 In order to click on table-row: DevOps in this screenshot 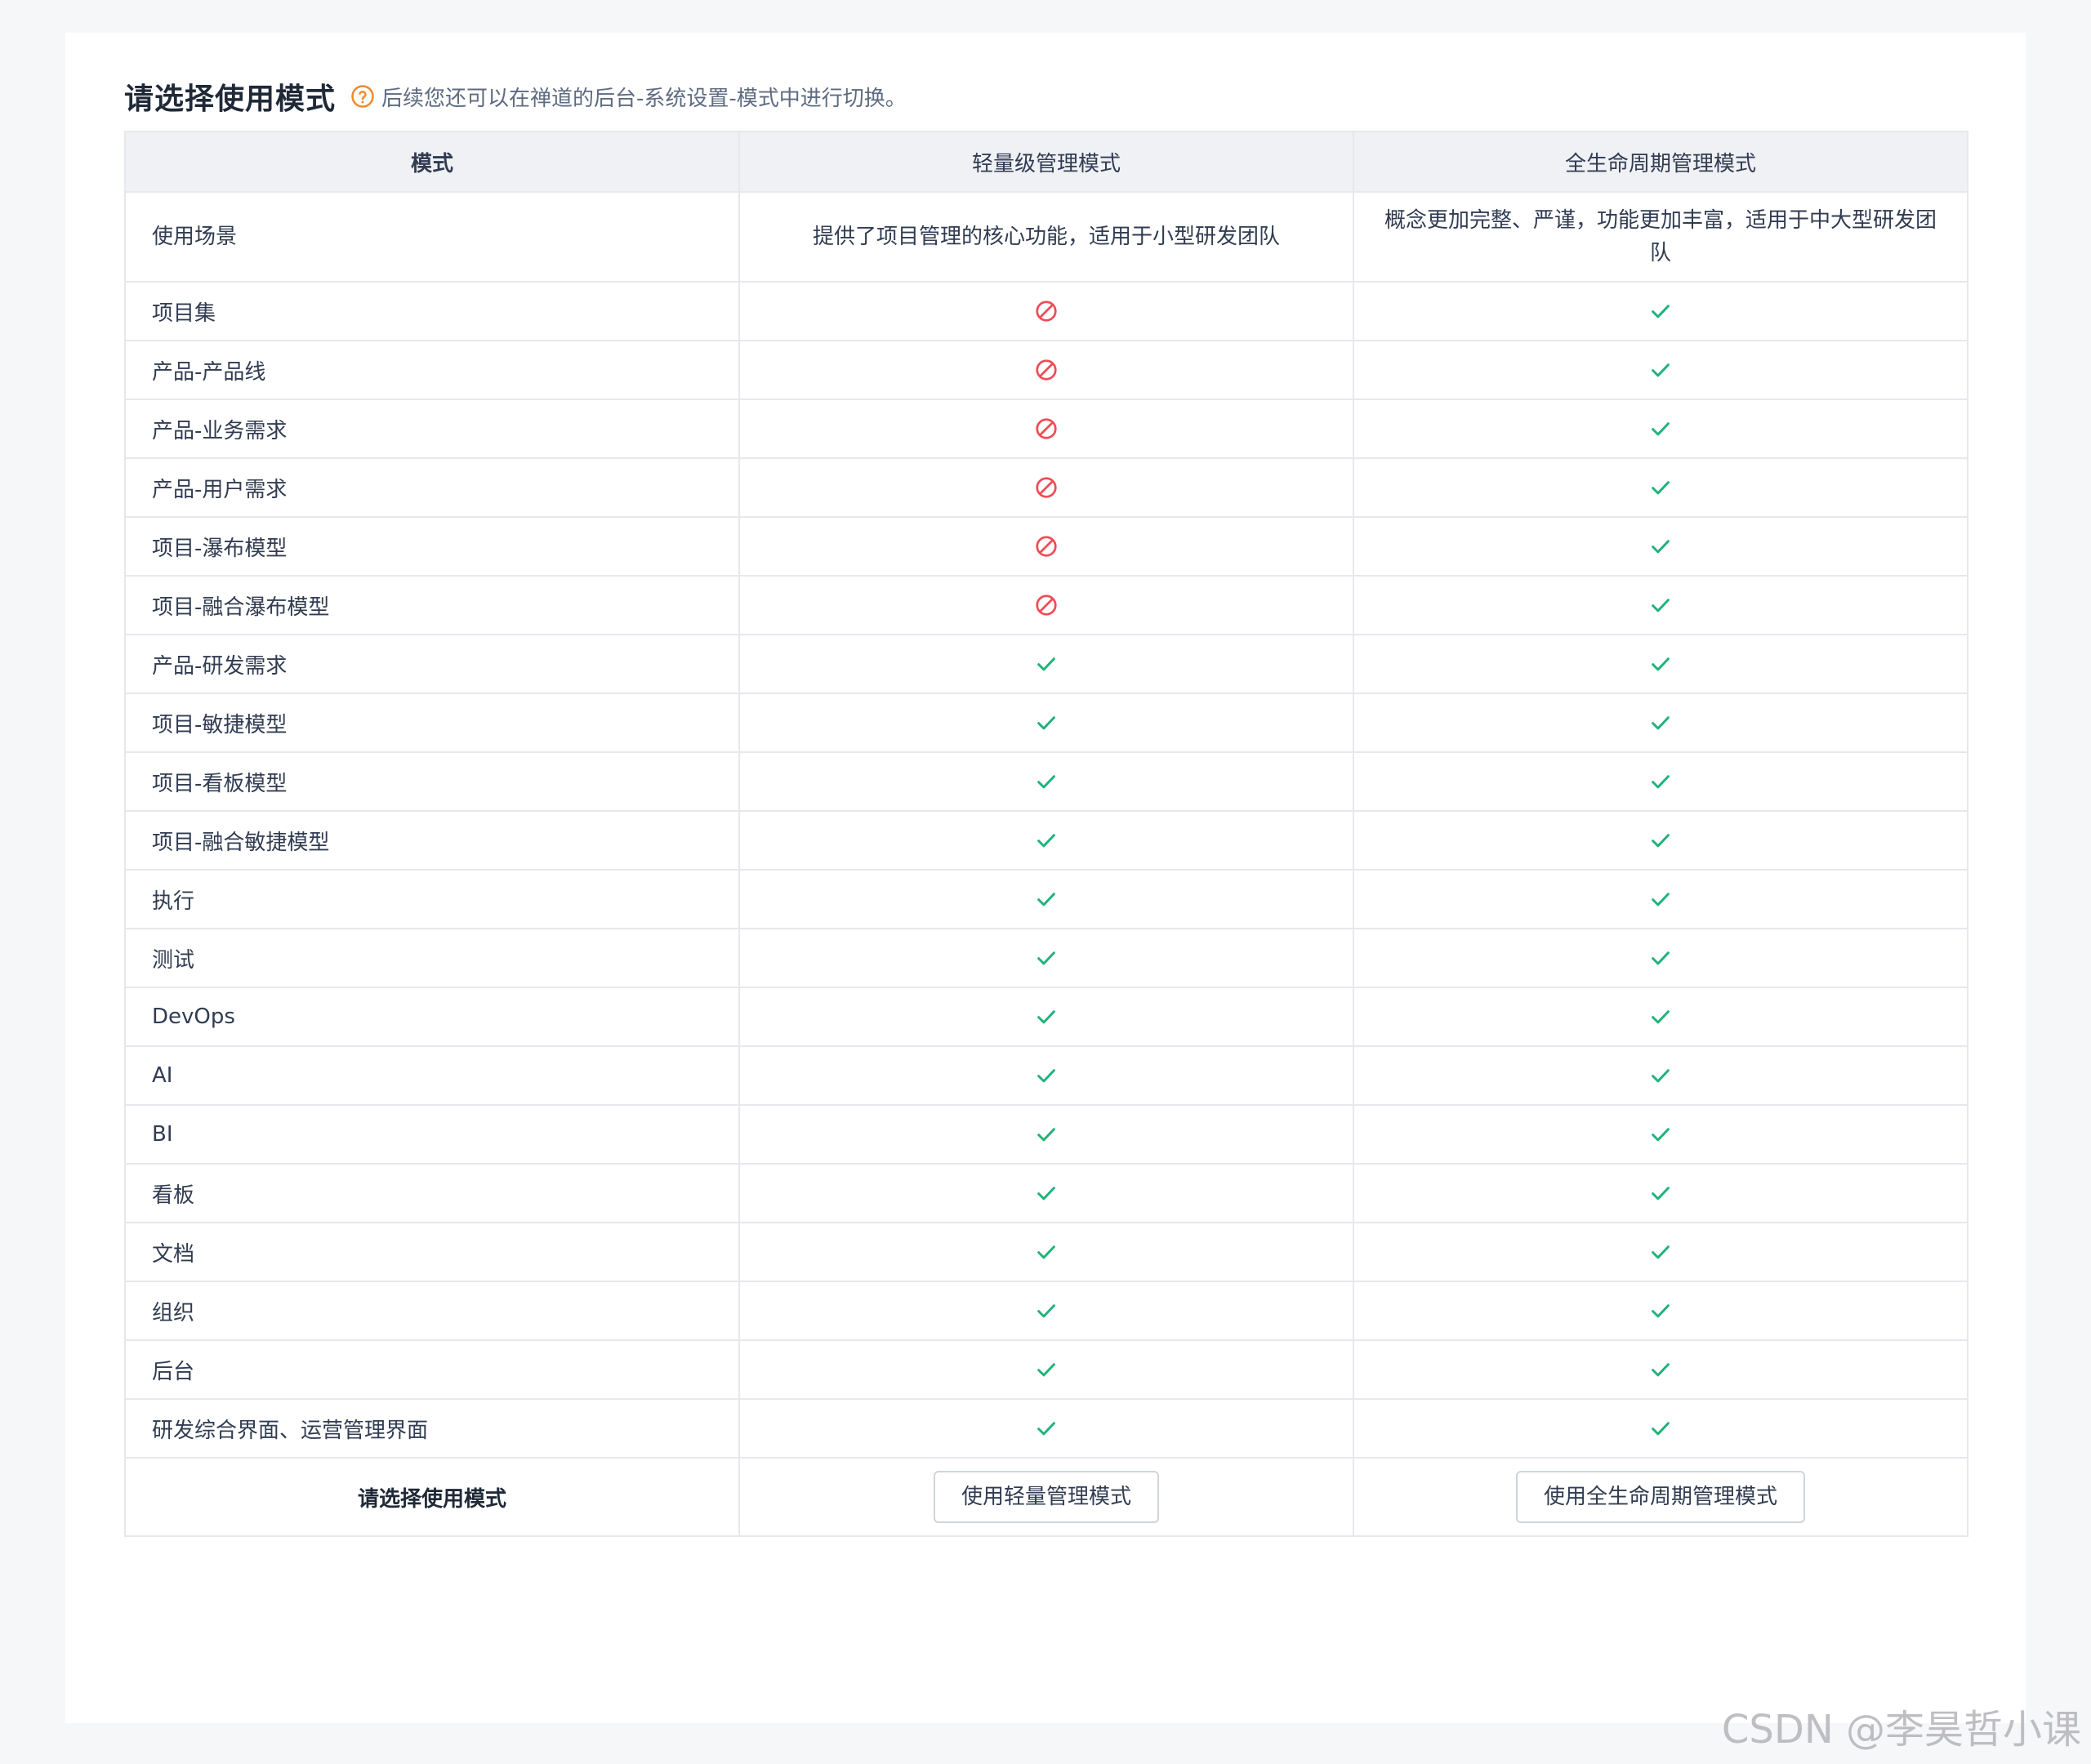, I will do `click(1046, 1017)`.